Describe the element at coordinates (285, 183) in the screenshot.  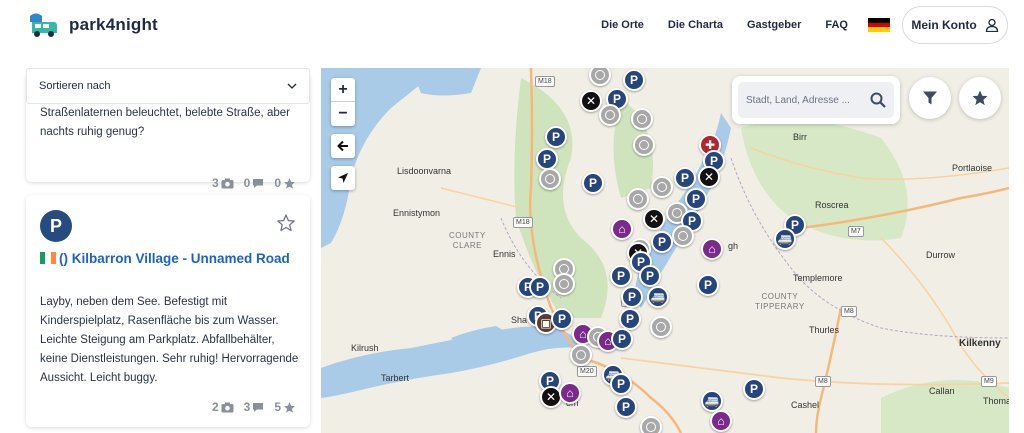
I see `rating: 0` at that location.